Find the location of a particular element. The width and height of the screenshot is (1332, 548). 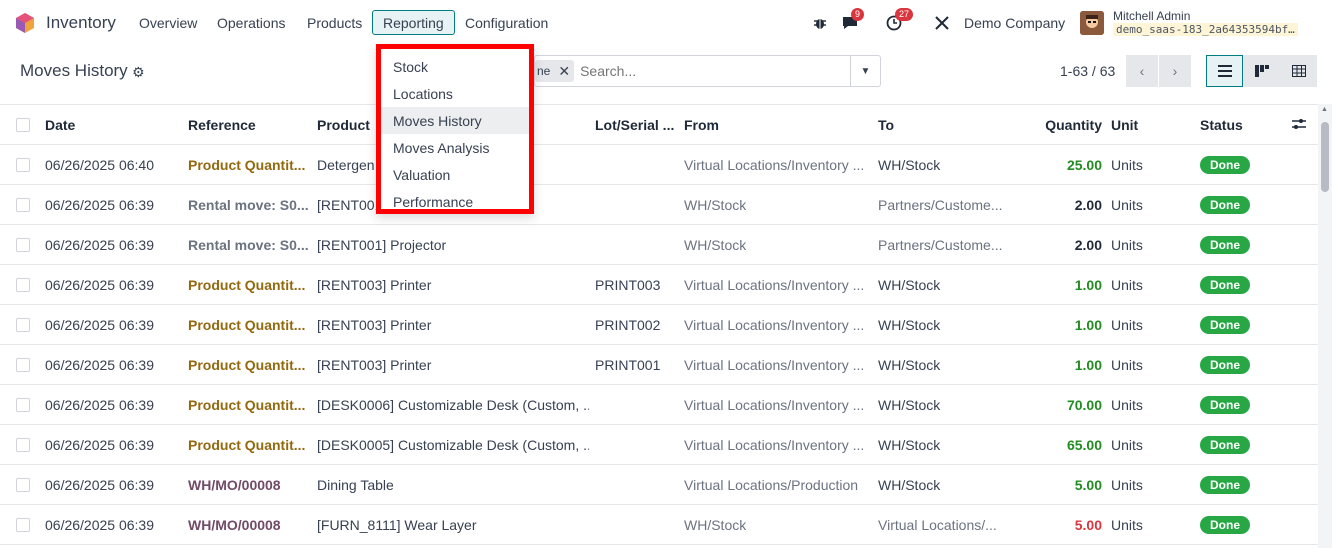

cell-quantity: 2.00 is located at coordinates (1088, 245).